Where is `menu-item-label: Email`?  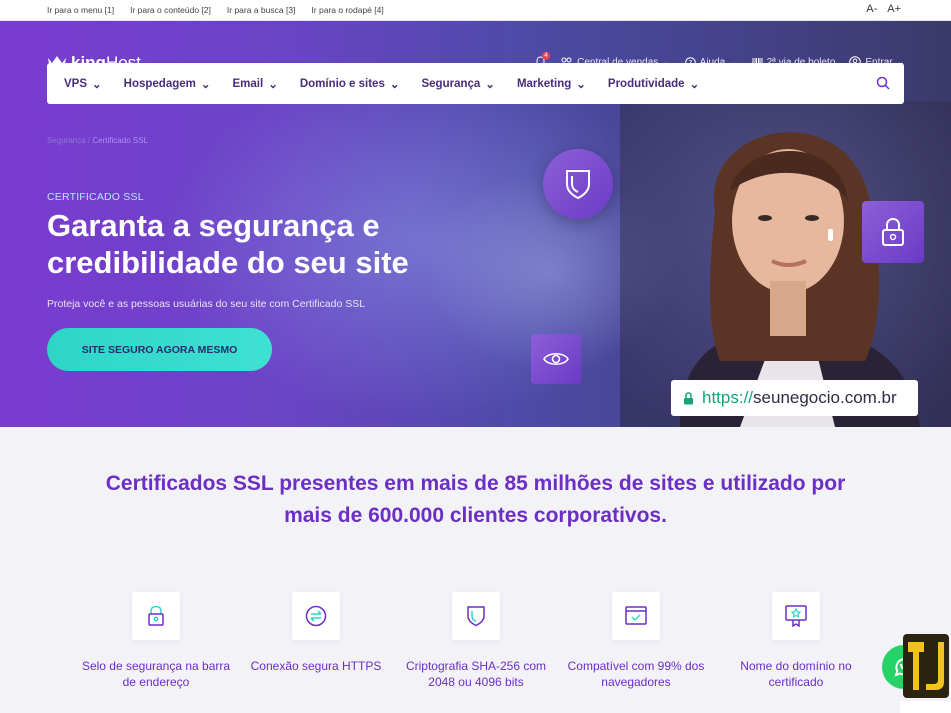
menu-item-label: Email is located at coordinates (248, 83).